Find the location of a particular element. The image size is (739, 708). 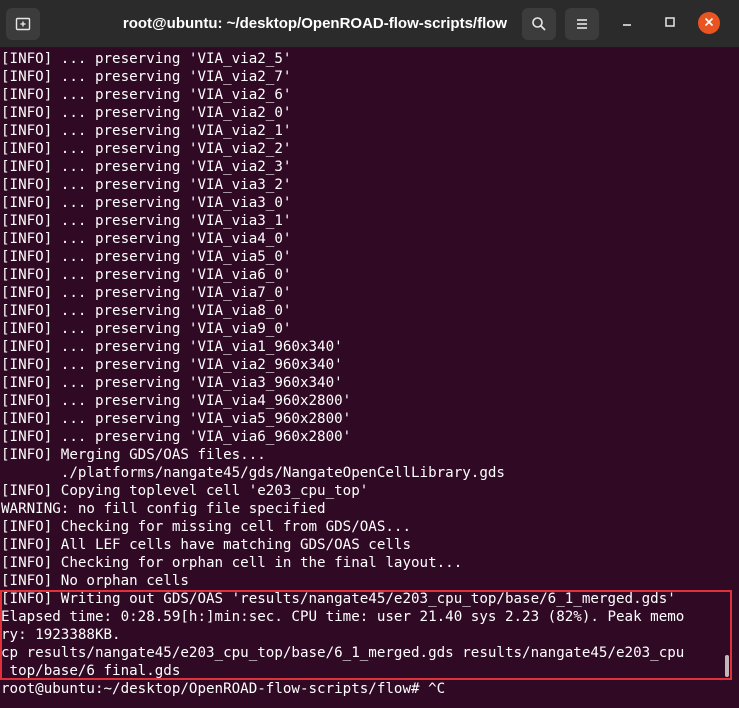

maximize-button is located at coordinates (670, 24).